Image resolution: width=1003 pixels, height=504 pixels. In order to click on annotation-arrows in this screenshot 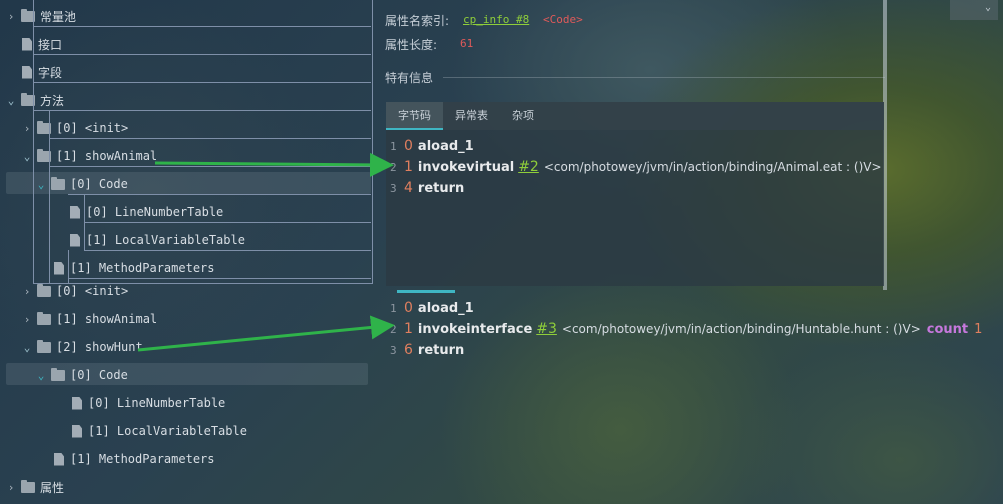, I will do `click(266, 252)`.